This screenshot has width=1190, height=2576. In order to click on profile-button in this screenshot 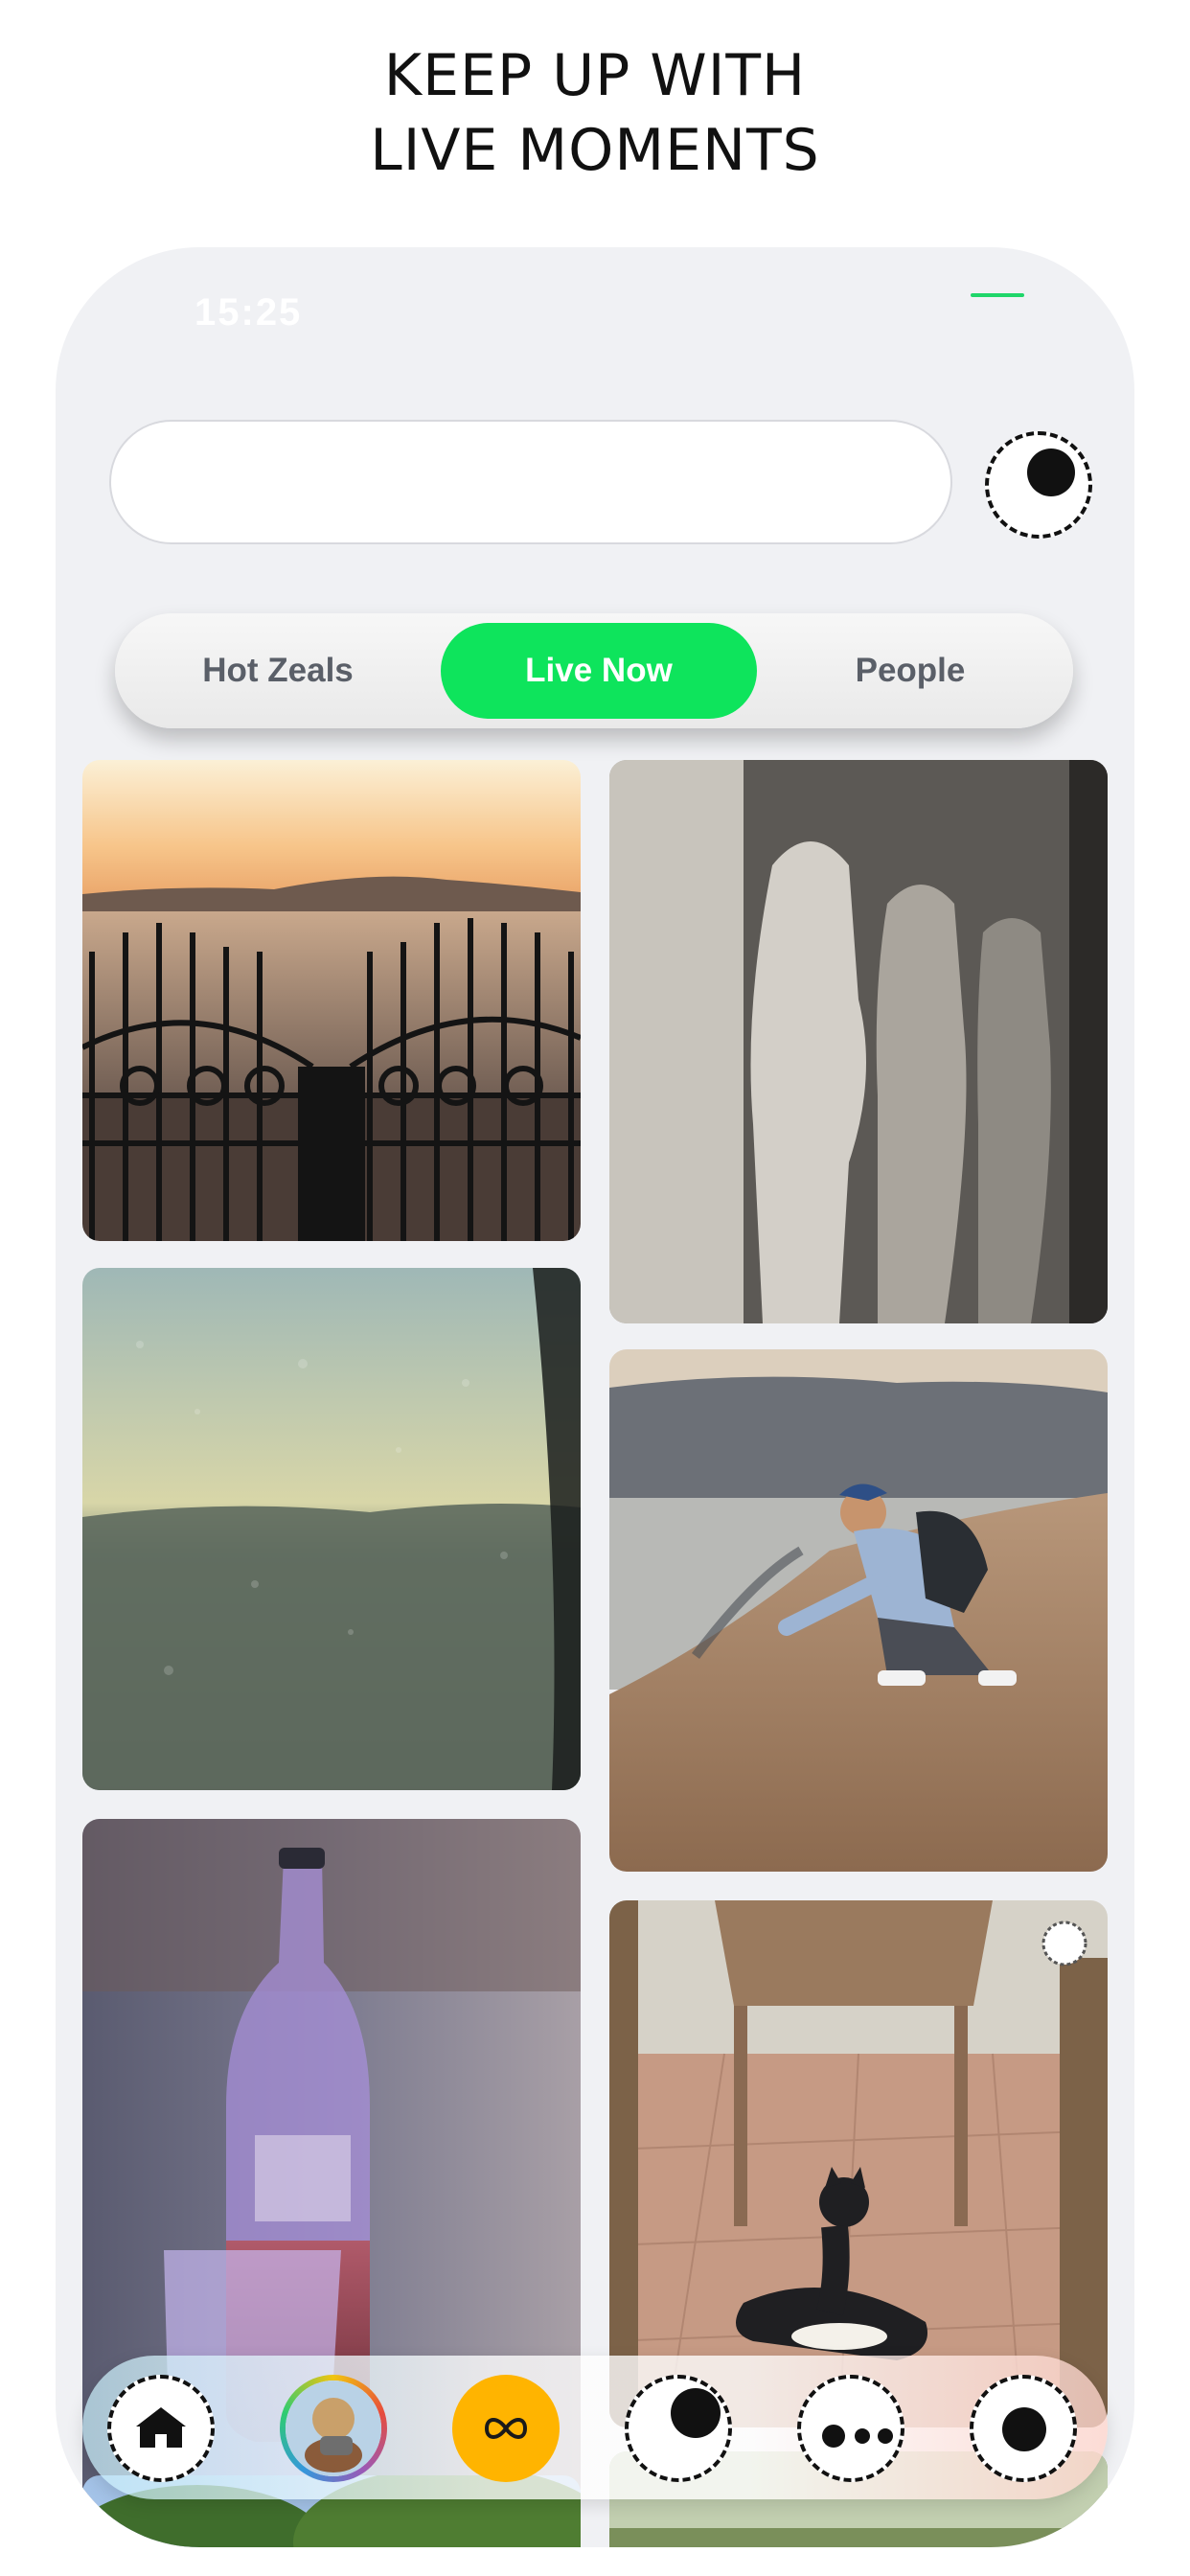, I will do `click(1038, 485)`.